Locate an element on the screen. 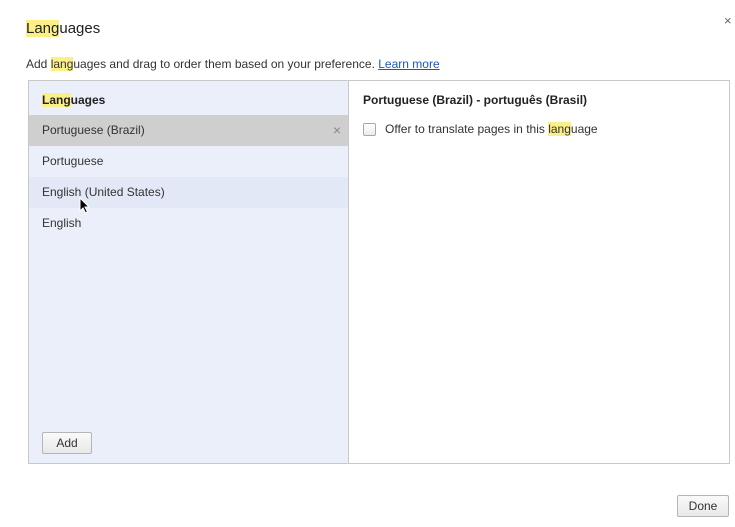 This screenshot has height=527, width=735. language-item-english-us: English (United States) is located at coordinates (188, 192).